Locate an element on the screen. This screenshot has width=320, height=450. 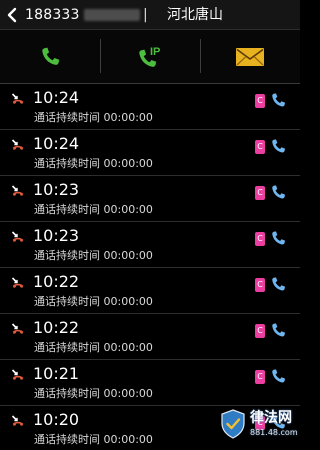
masked-digits is located at coordinates (112, 15).